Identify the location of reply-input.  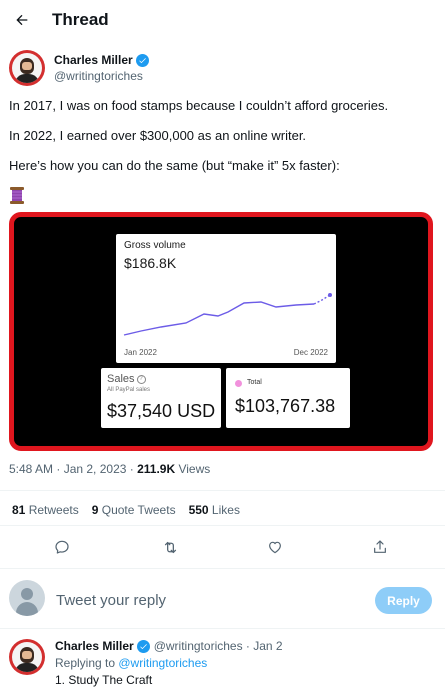
(206, 600).